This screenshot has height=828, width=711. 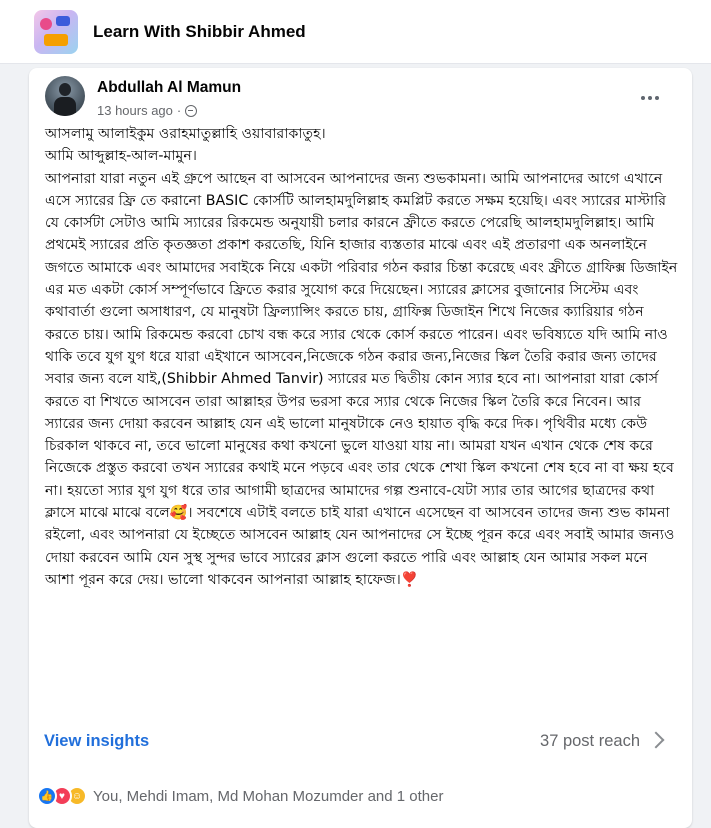 What do you see at coordinates (360, 98) in the screenshot?
I see `post-header: Abdullah Al Mamun 13 hours ago ·` at bounding box center [360, 98].